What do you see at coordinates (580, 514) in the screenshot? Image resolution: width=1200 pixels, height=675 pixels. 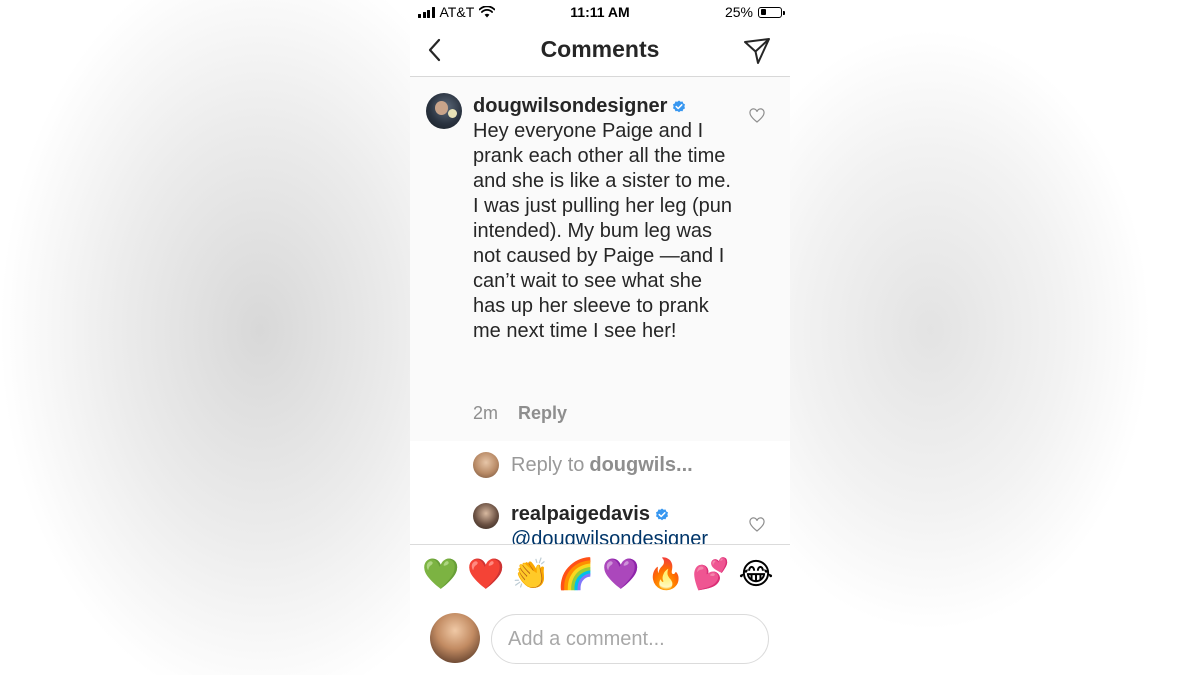 I see `username-text: realpaigedavis` at bounding box center [580, 514].